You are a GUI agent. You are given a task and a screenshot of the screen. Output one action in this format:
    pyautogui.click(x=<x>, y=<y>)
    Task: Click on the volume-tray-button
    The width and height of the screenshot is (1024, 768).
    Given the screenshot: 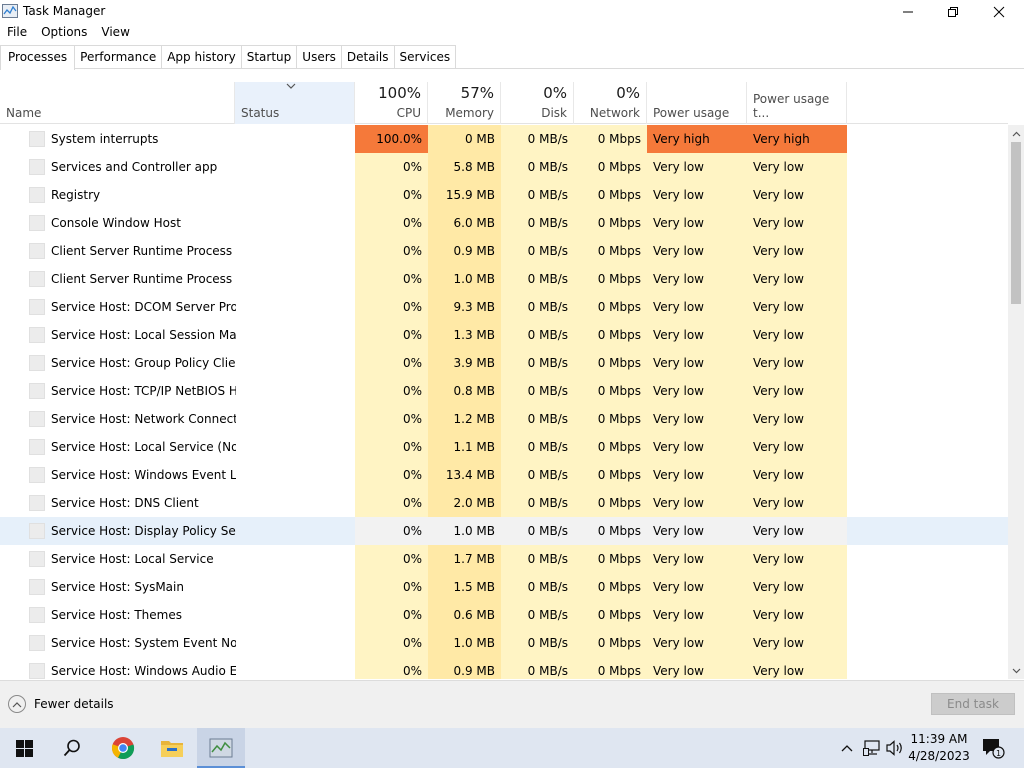 What is the action you would take?
    pyautogui.click(x=895, y=748)
    